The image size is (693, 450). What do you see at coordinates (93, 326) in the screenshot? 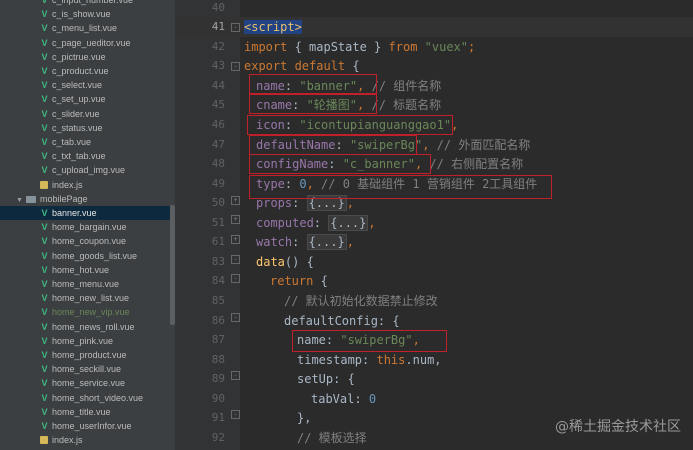
I see `tree-item-label: home_news_roll.vue` at bounding box center [93, 326].